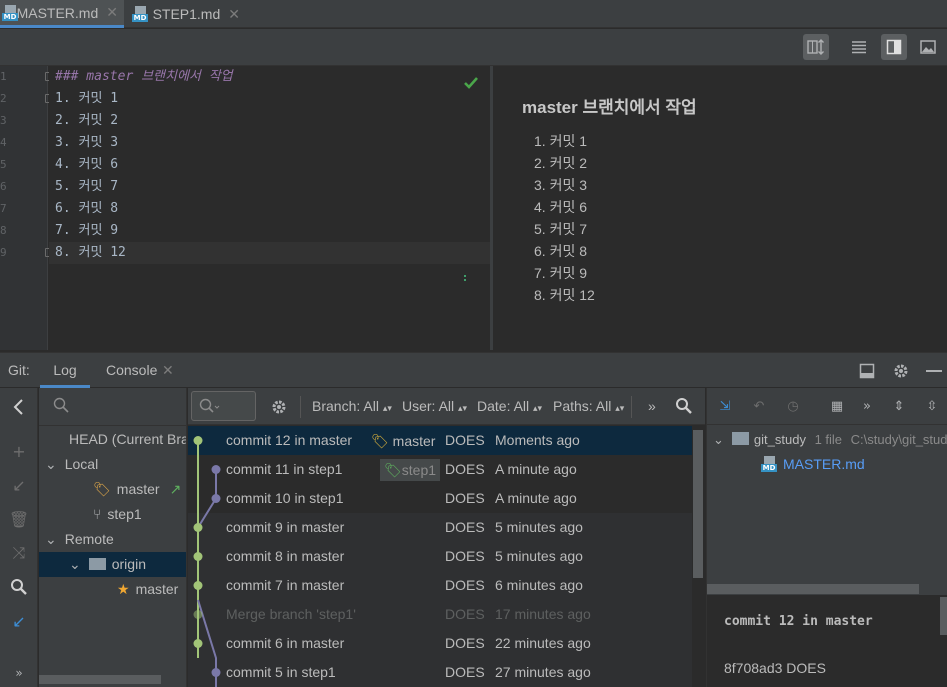  I want to click on expand-all-icon: ⇕, so click(899, 406).